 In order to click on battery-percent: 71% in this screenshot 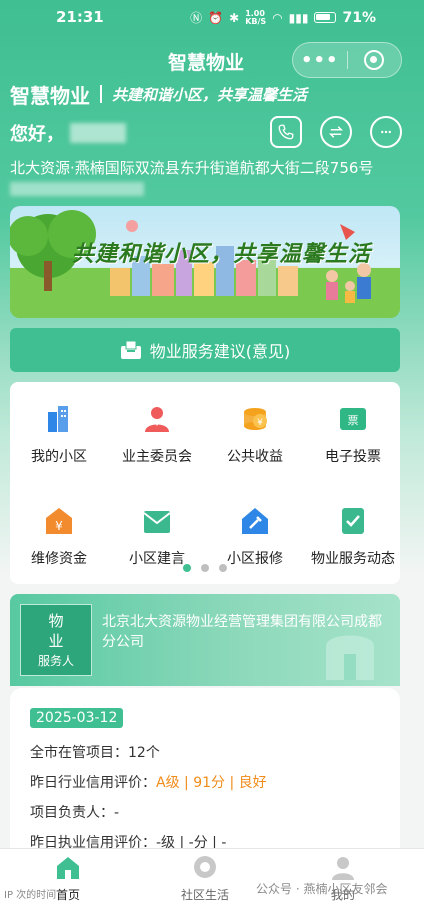, I will do `click(359, 17)`.